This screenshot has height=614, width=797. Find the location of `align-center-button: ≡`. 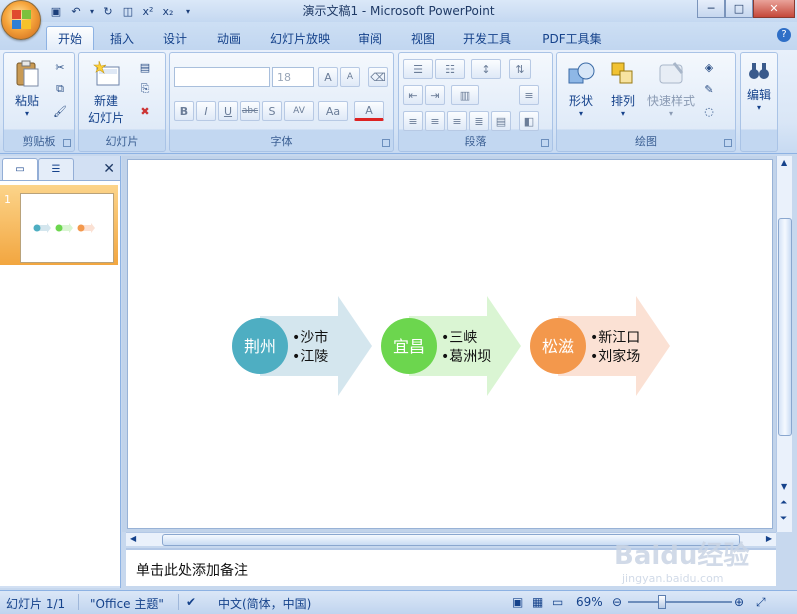

align-center-button: ≡ is located at coordinates (435, 121).